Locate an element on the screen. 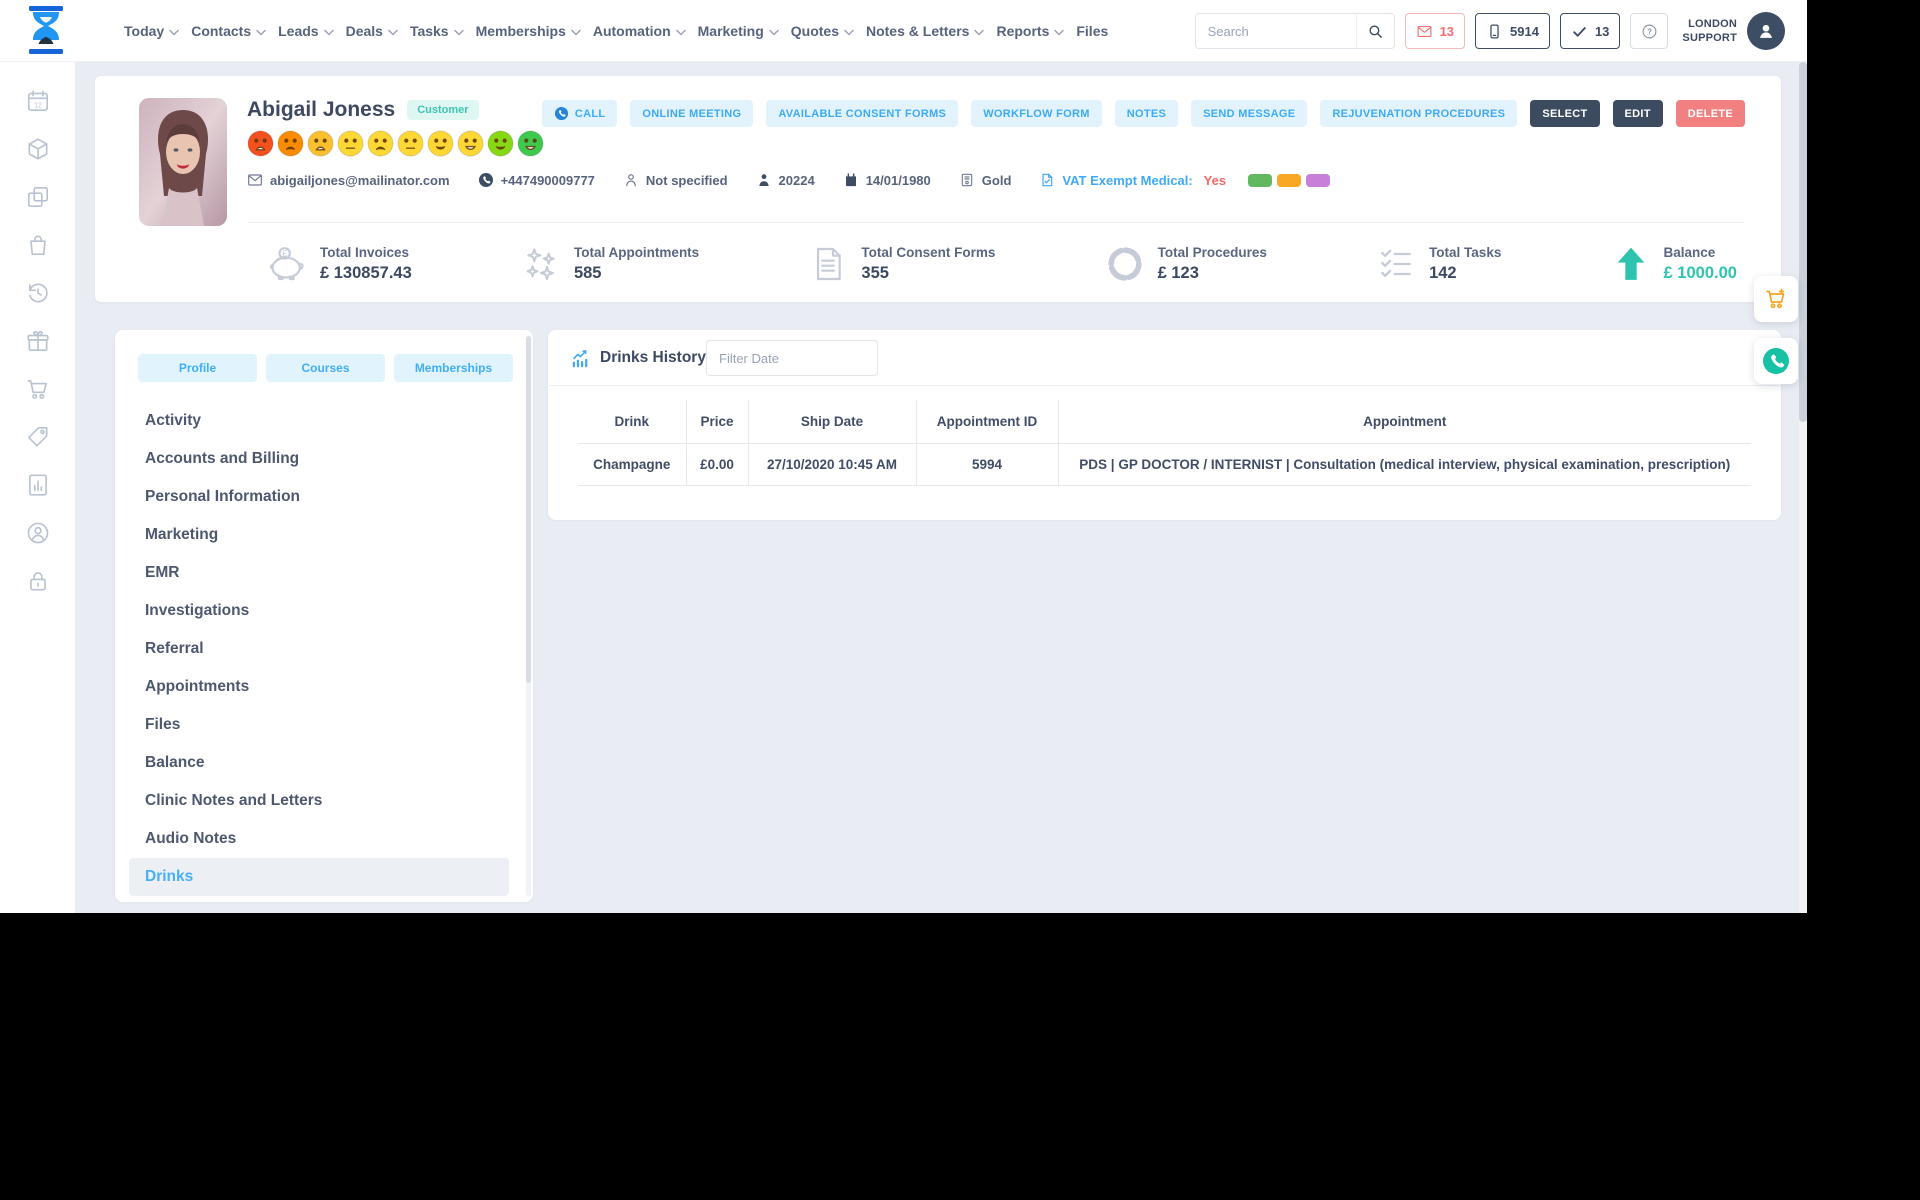 Image resolution: width=1920 pixels, height=1200 pixels. available-consent-forms-button: AVAILABLE CONSENT FORMS is located at coordinates (862, 113).